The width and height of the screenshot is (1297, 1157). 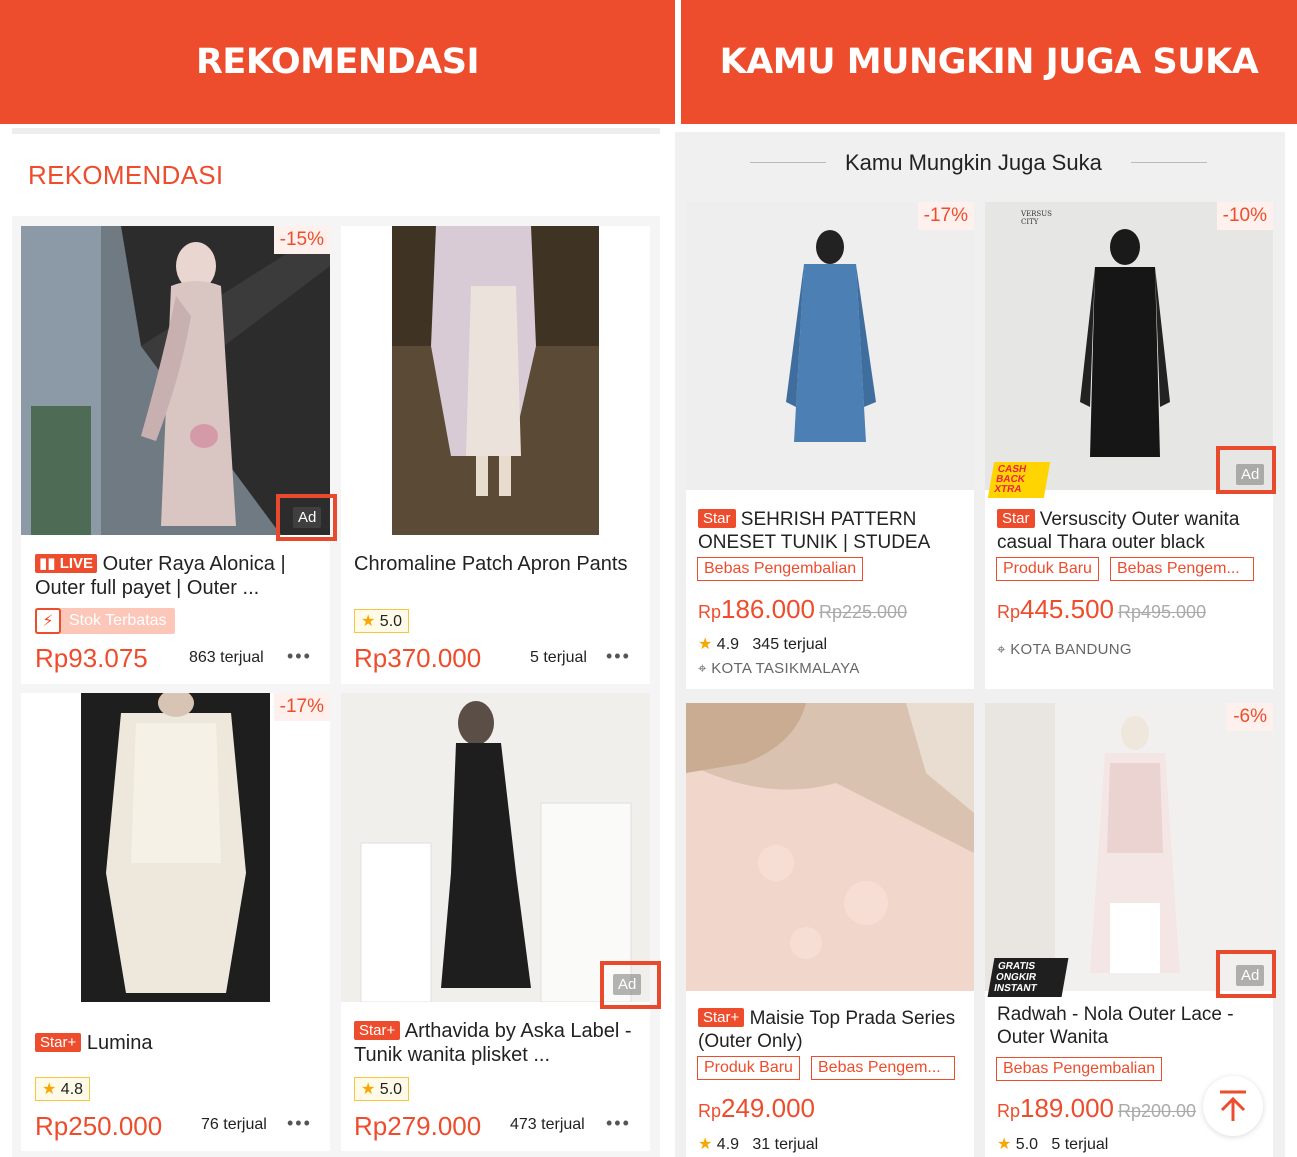 I want to click on location: ⌖ KOTA TASIKMALAYA, so click(x=779, y=668).